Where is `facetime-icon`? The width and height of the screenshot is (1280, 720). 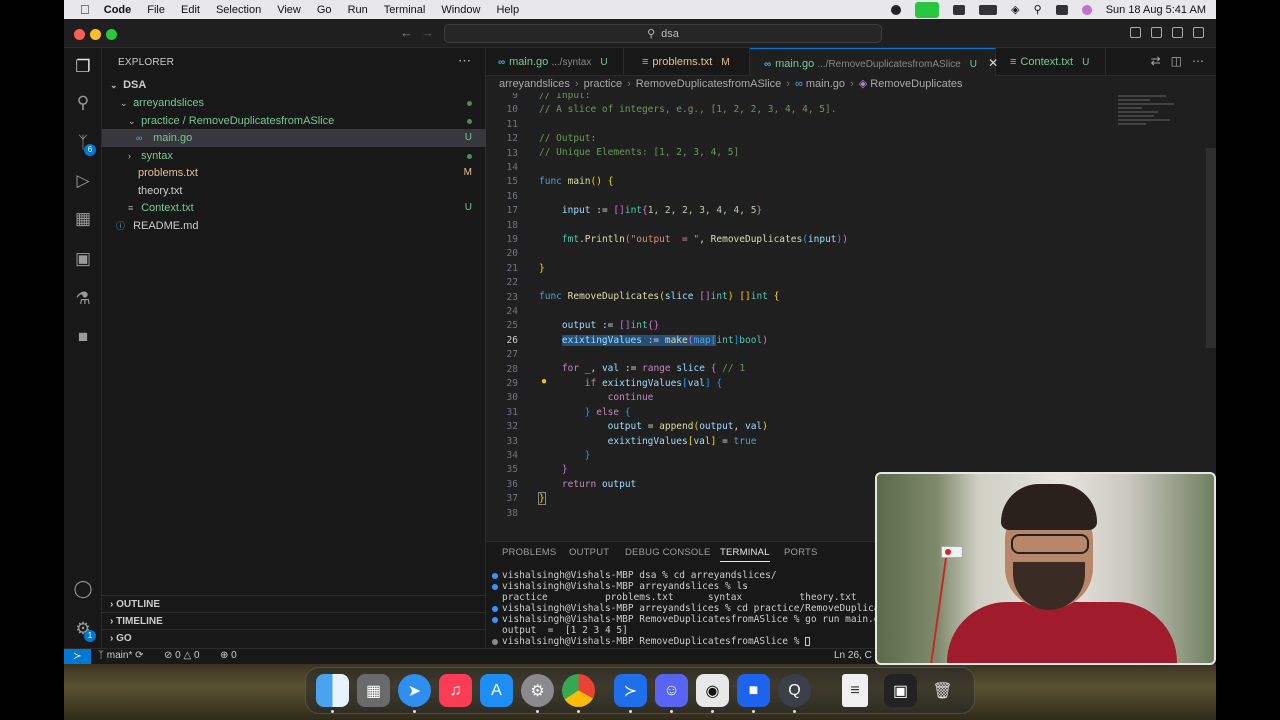
facetime-icon is located at coordinates (927, 9).